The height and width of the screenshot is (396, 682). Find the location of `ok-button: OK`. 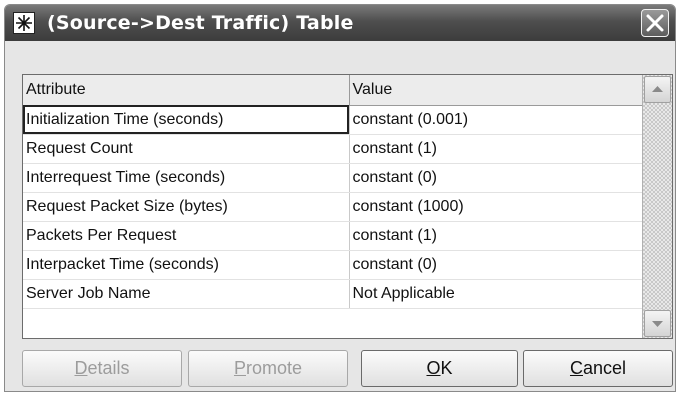

ok-button: OK is located at coordinates (439, 368).